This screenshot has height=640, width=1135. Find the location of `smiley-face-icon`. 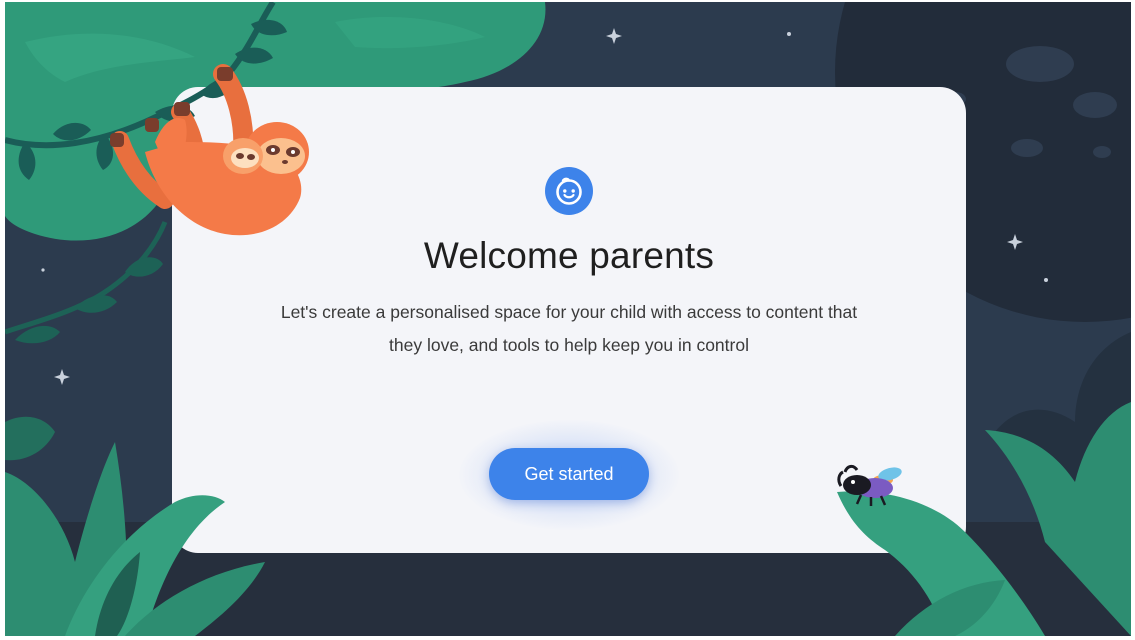

smiley-face-icon is located at coordinates (569, 191).